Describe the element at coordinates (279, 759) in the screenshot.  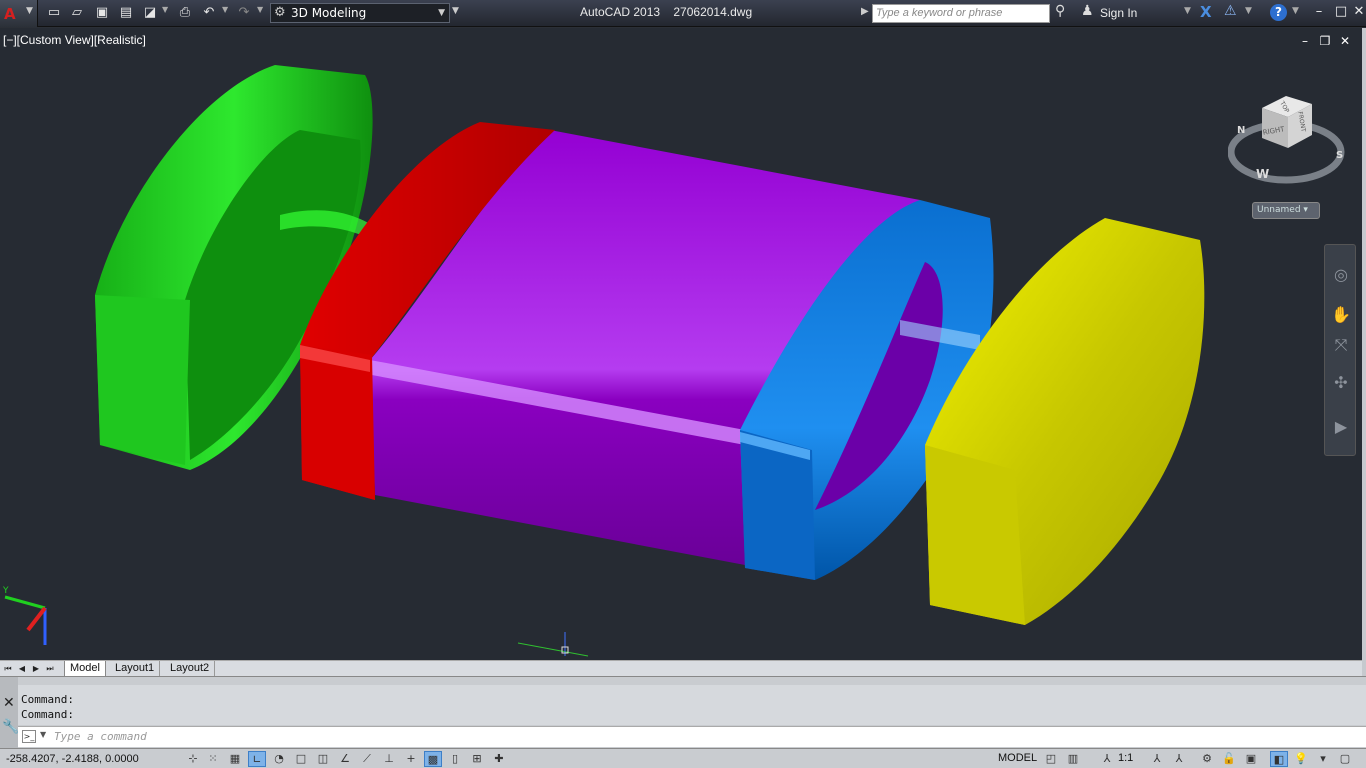
I see `polar-tracking-icon: ◔` at that location.